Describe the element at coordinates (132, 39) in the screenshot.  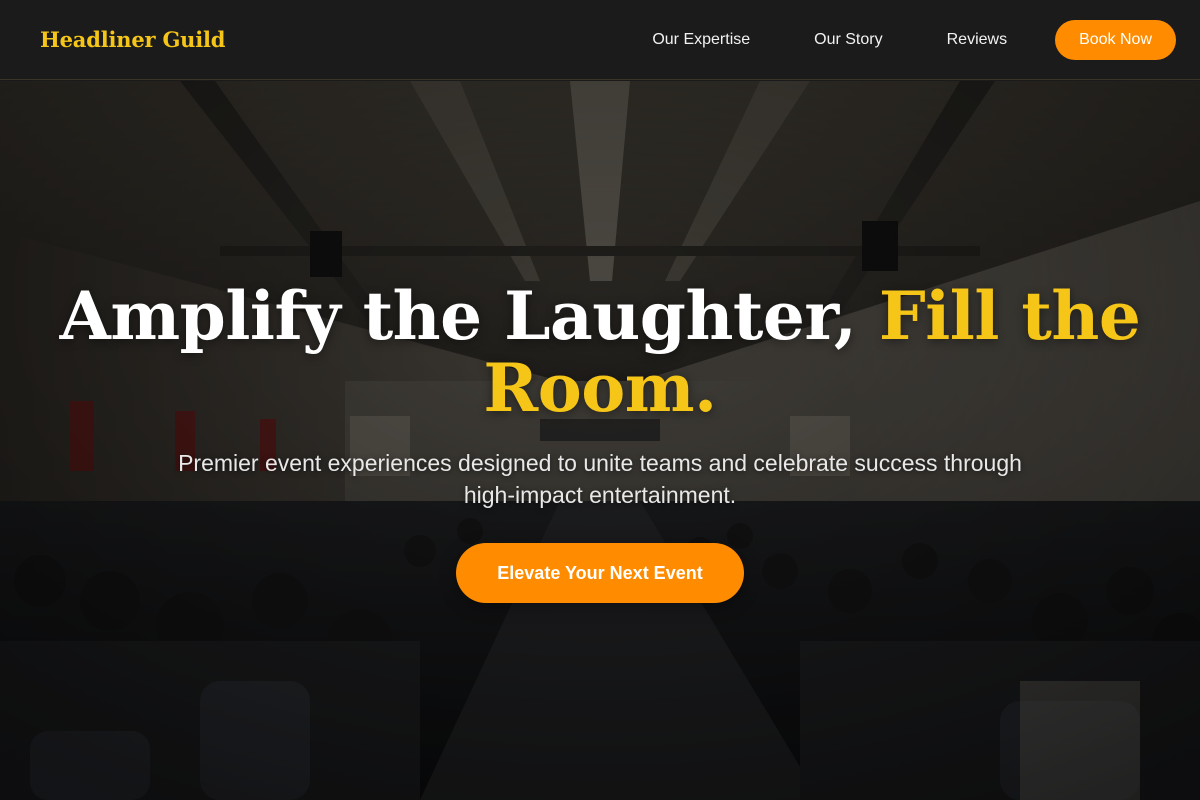
I see `brand-logo: Headliner Guild` at that location.